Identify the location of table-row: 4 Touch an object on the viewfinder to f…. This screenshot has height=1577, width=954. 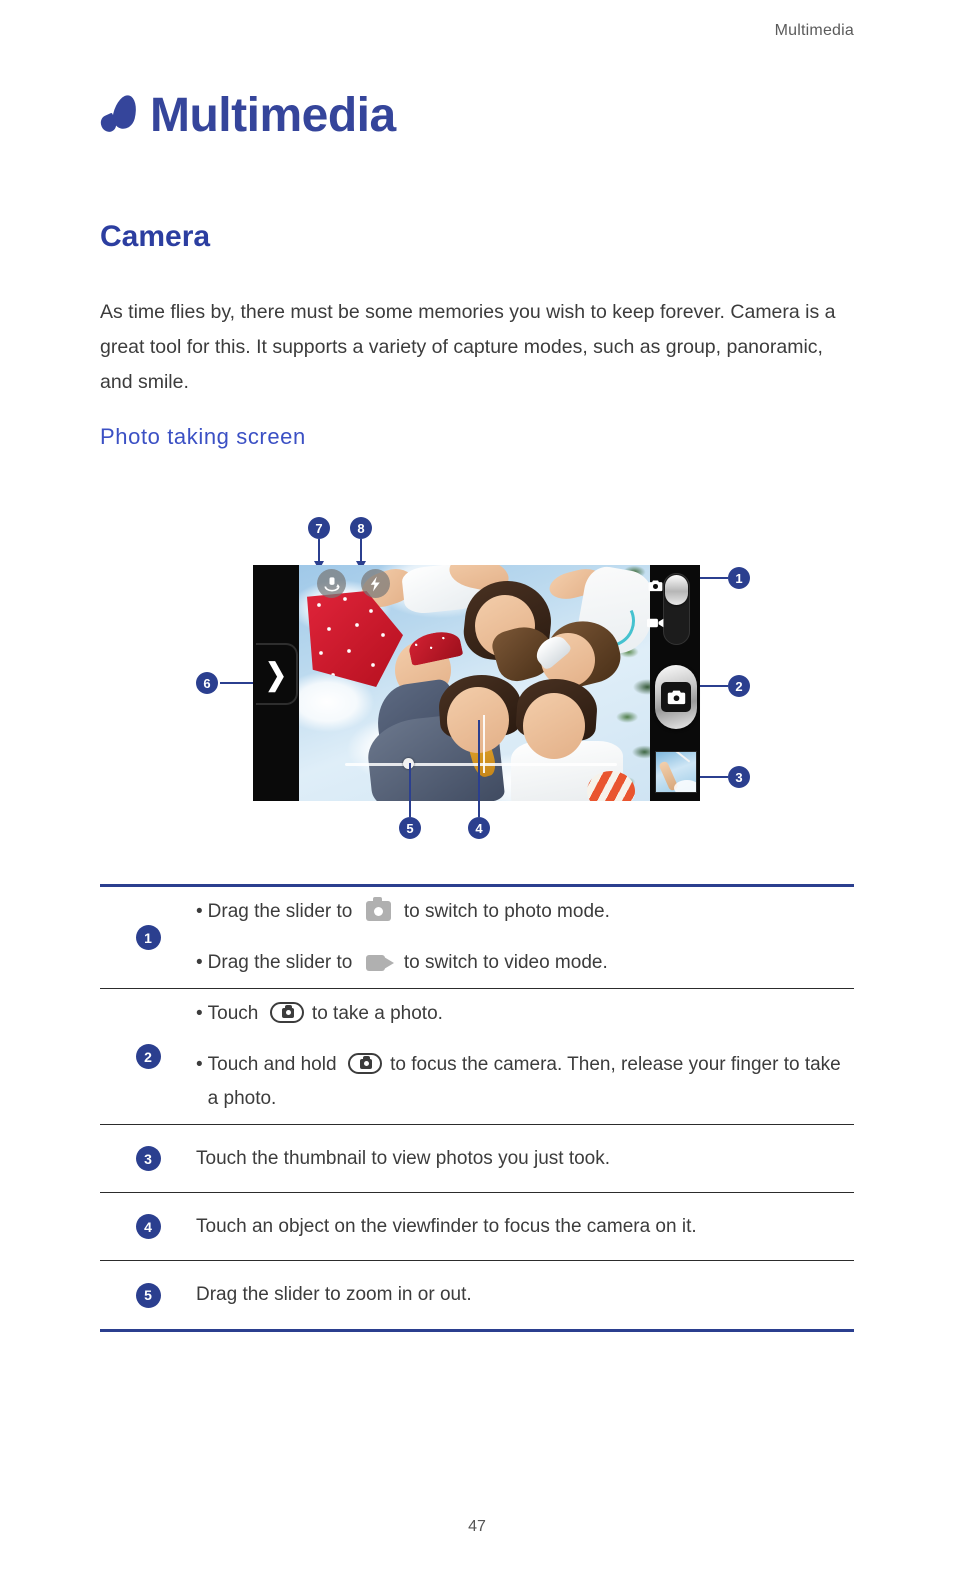
(477, 1227).